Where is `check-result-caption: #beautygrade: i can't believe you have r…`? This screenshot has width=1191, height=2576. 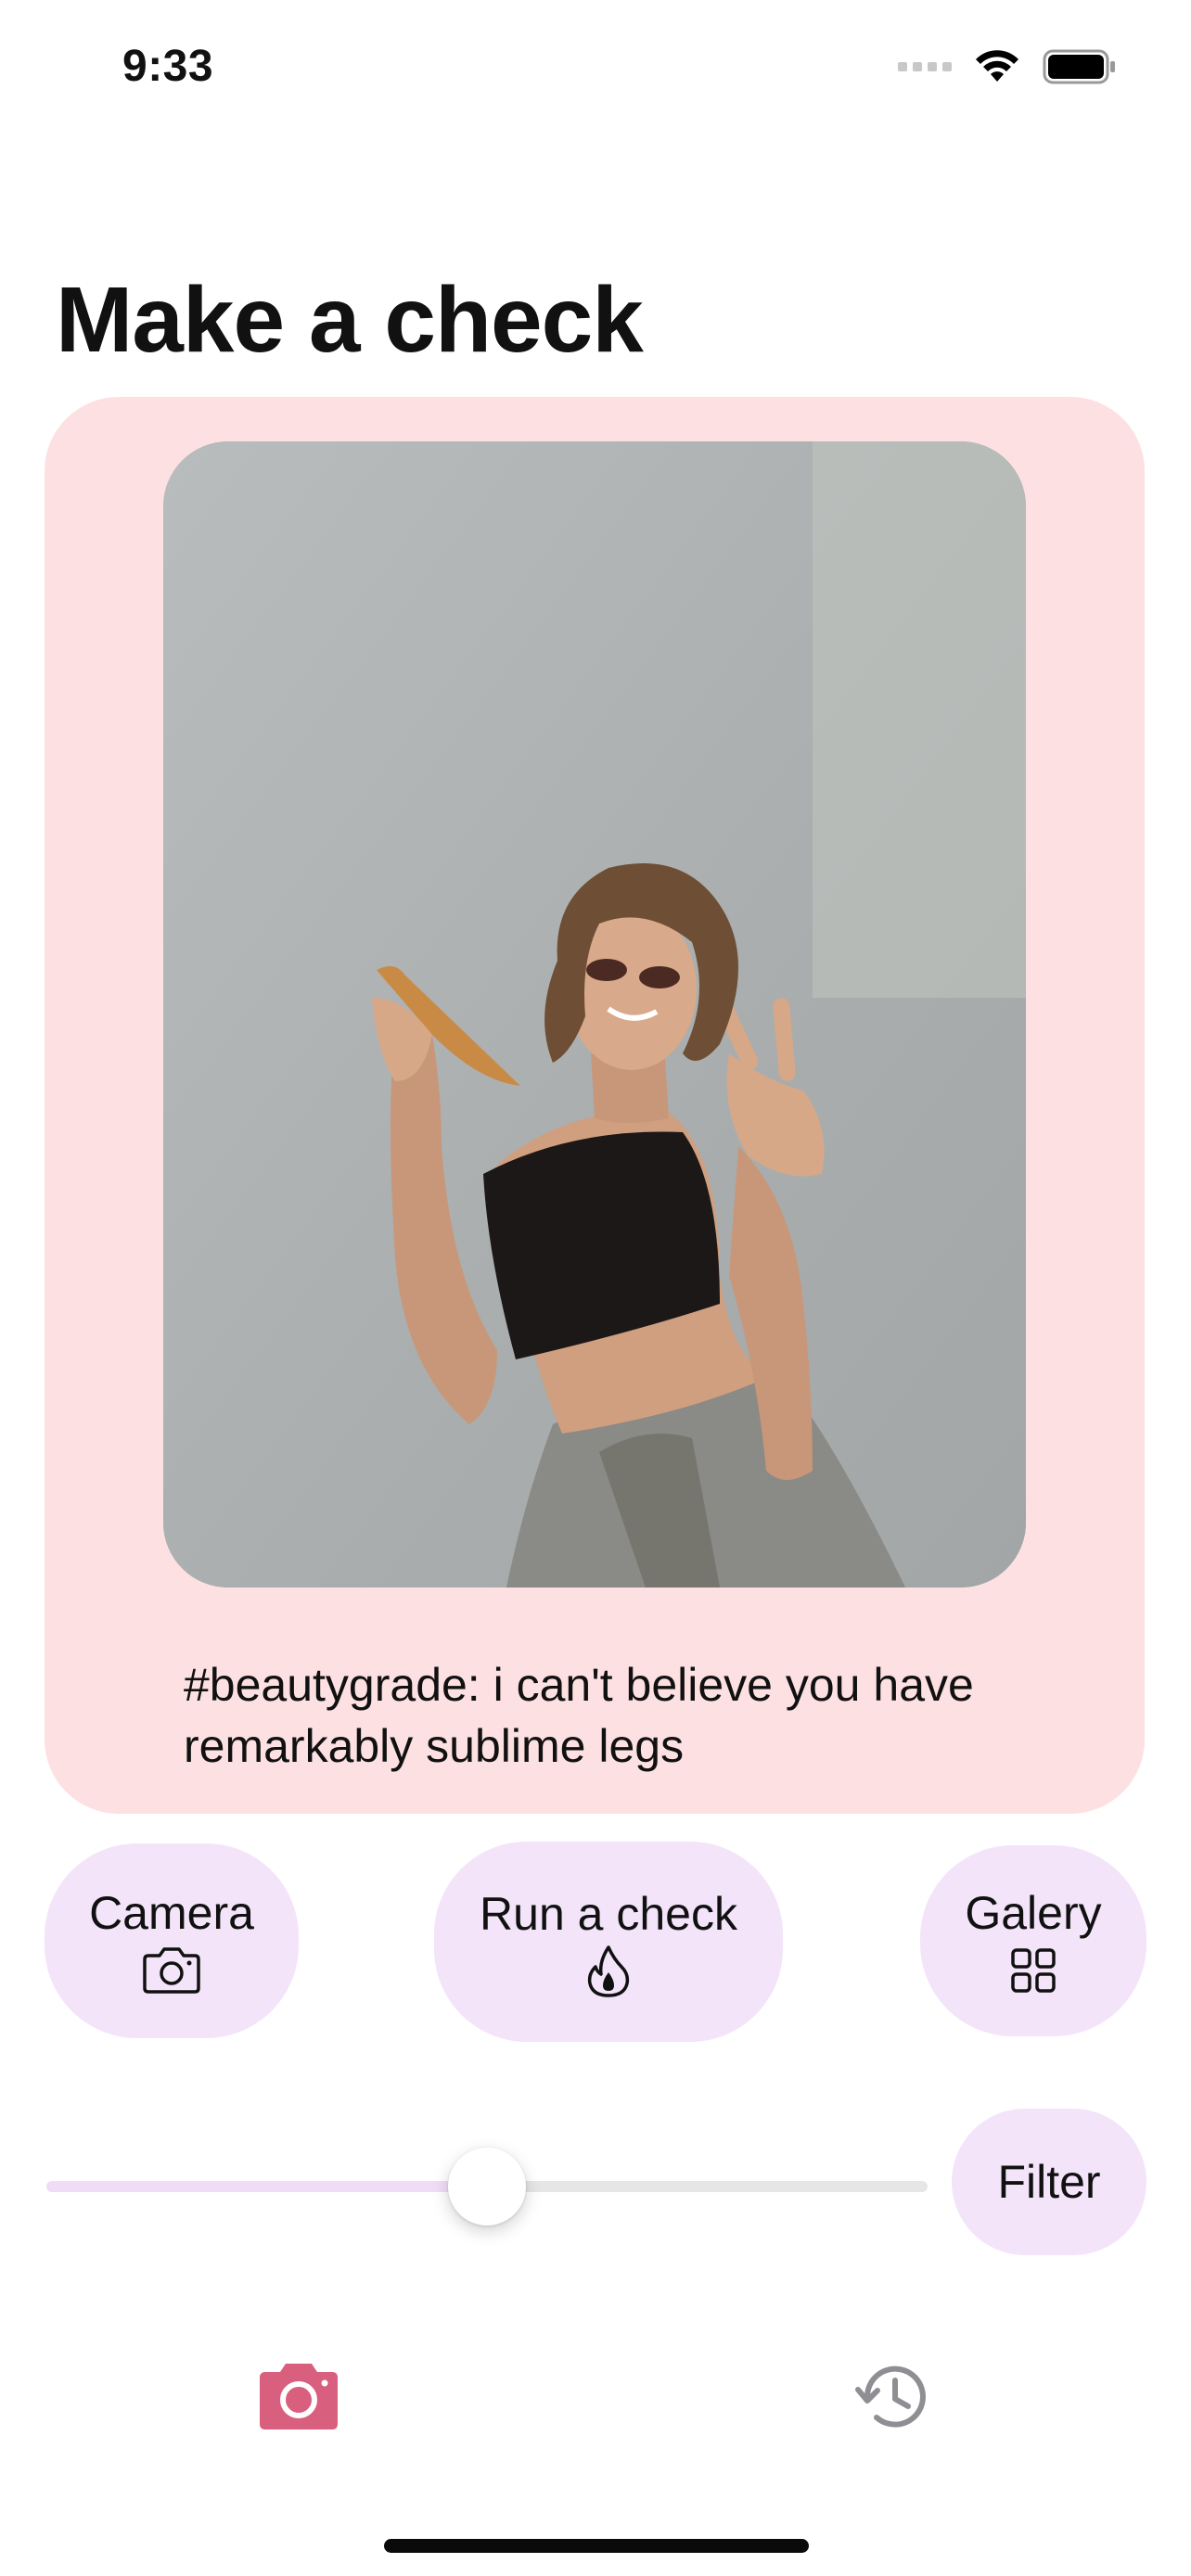 check-result-caption: #beautygrade: i can't believe you have r… is located at coordinates (579, 1715).